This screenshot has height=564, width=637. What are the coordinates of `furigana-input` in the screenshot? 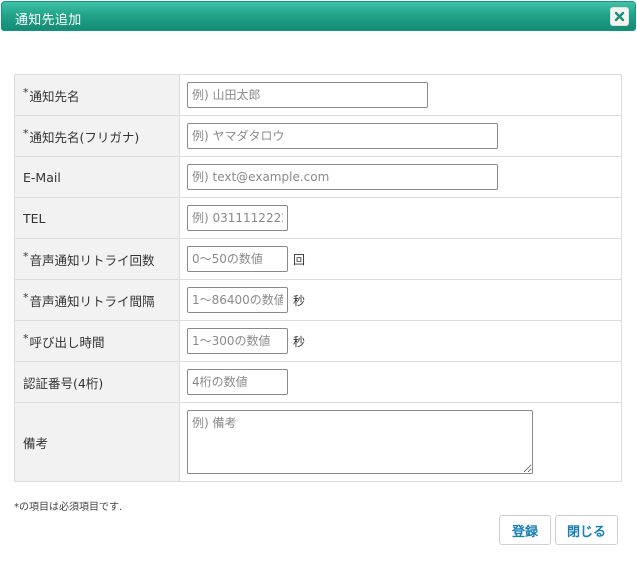 It's located at (342, 136).